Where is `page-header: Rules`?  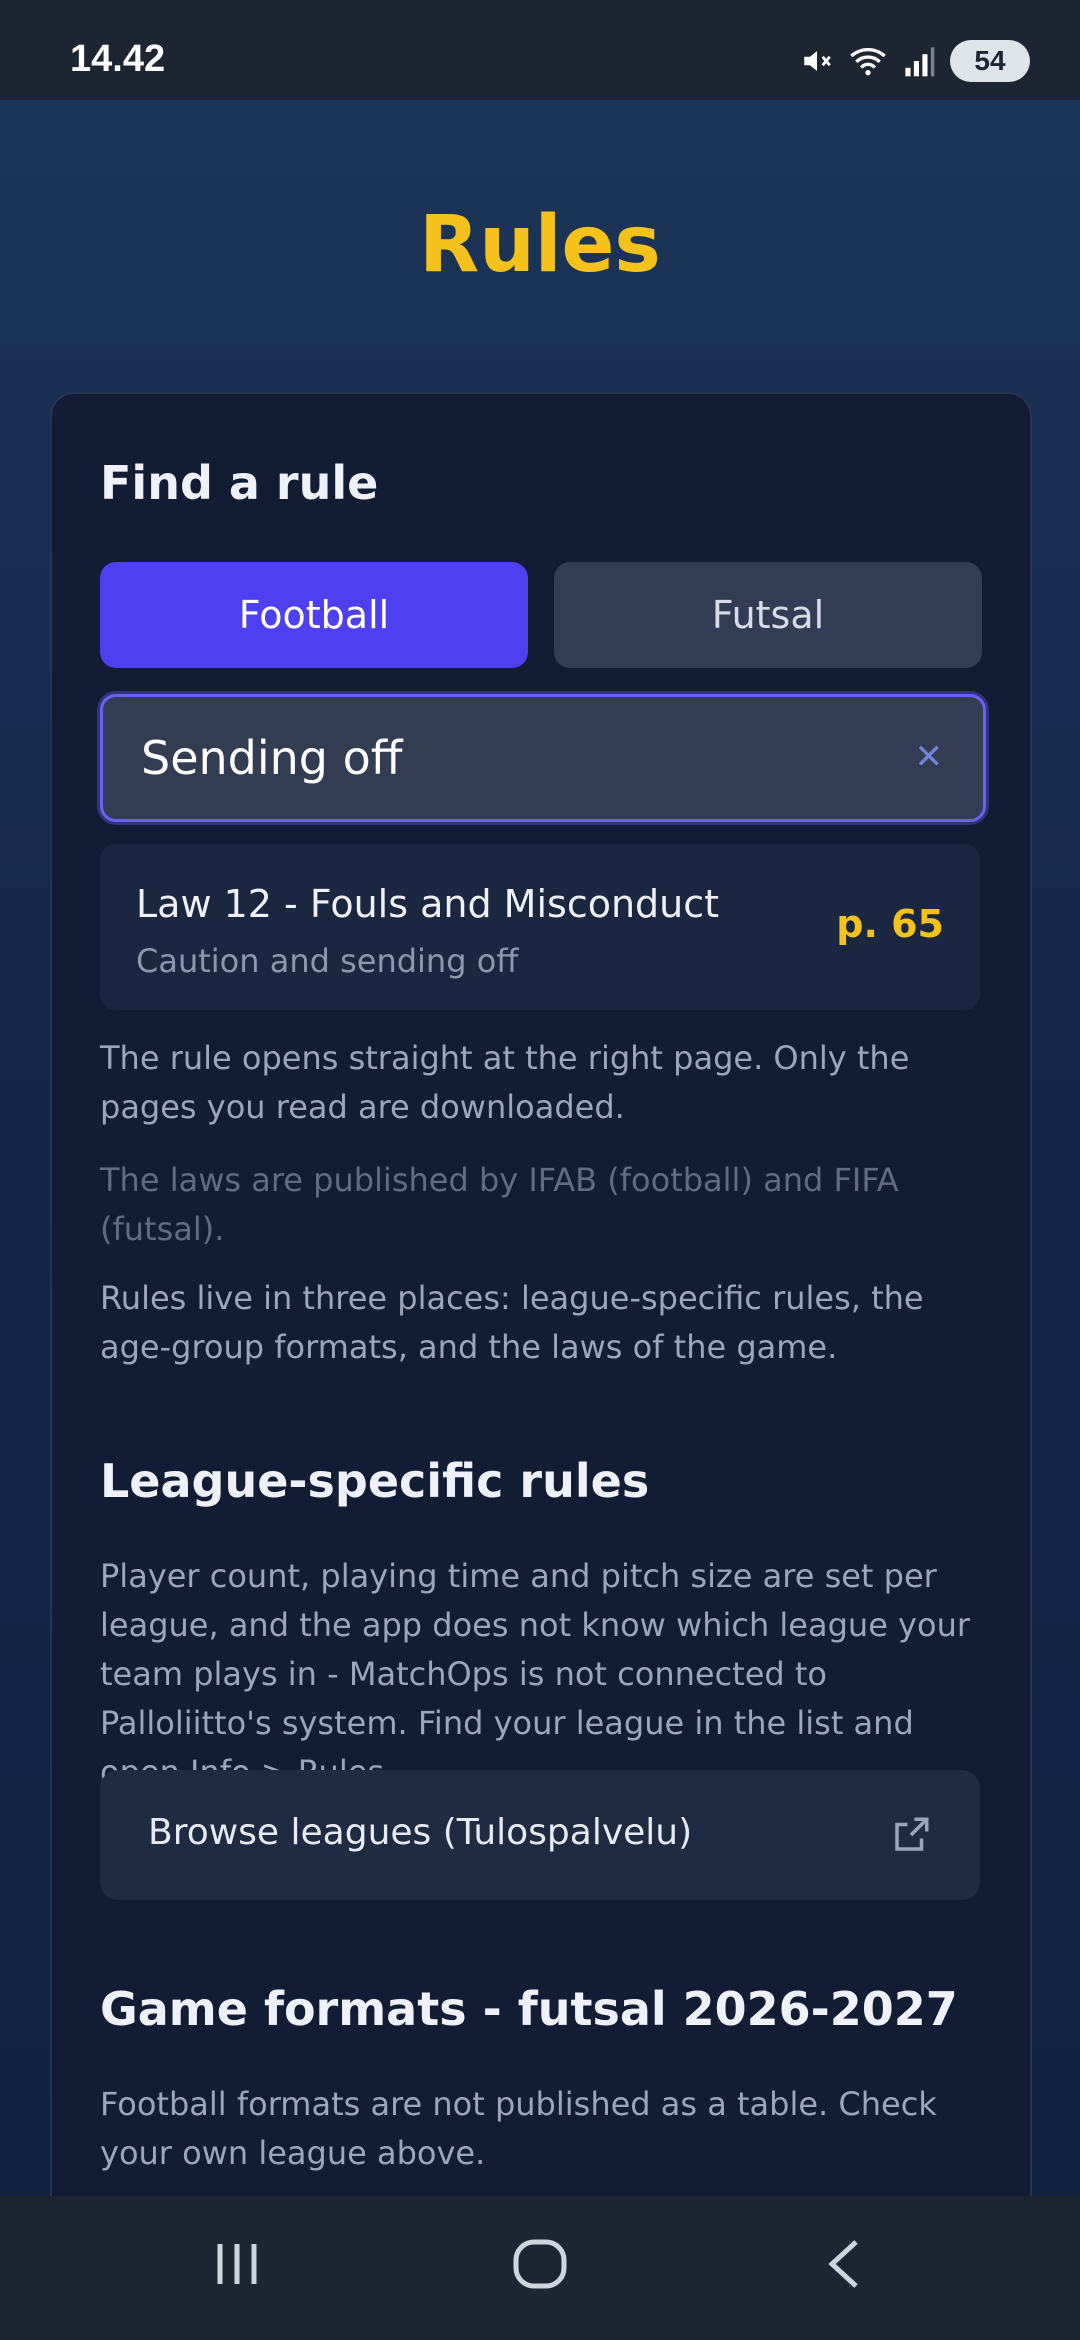 page-header: Rules is located at coordinates (540, 222).